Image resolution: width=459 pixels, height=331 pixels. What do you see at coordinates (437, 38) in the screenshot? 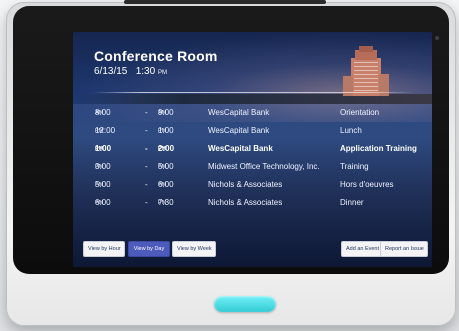
I see `camera-icon` at bounding box center [437, 38].